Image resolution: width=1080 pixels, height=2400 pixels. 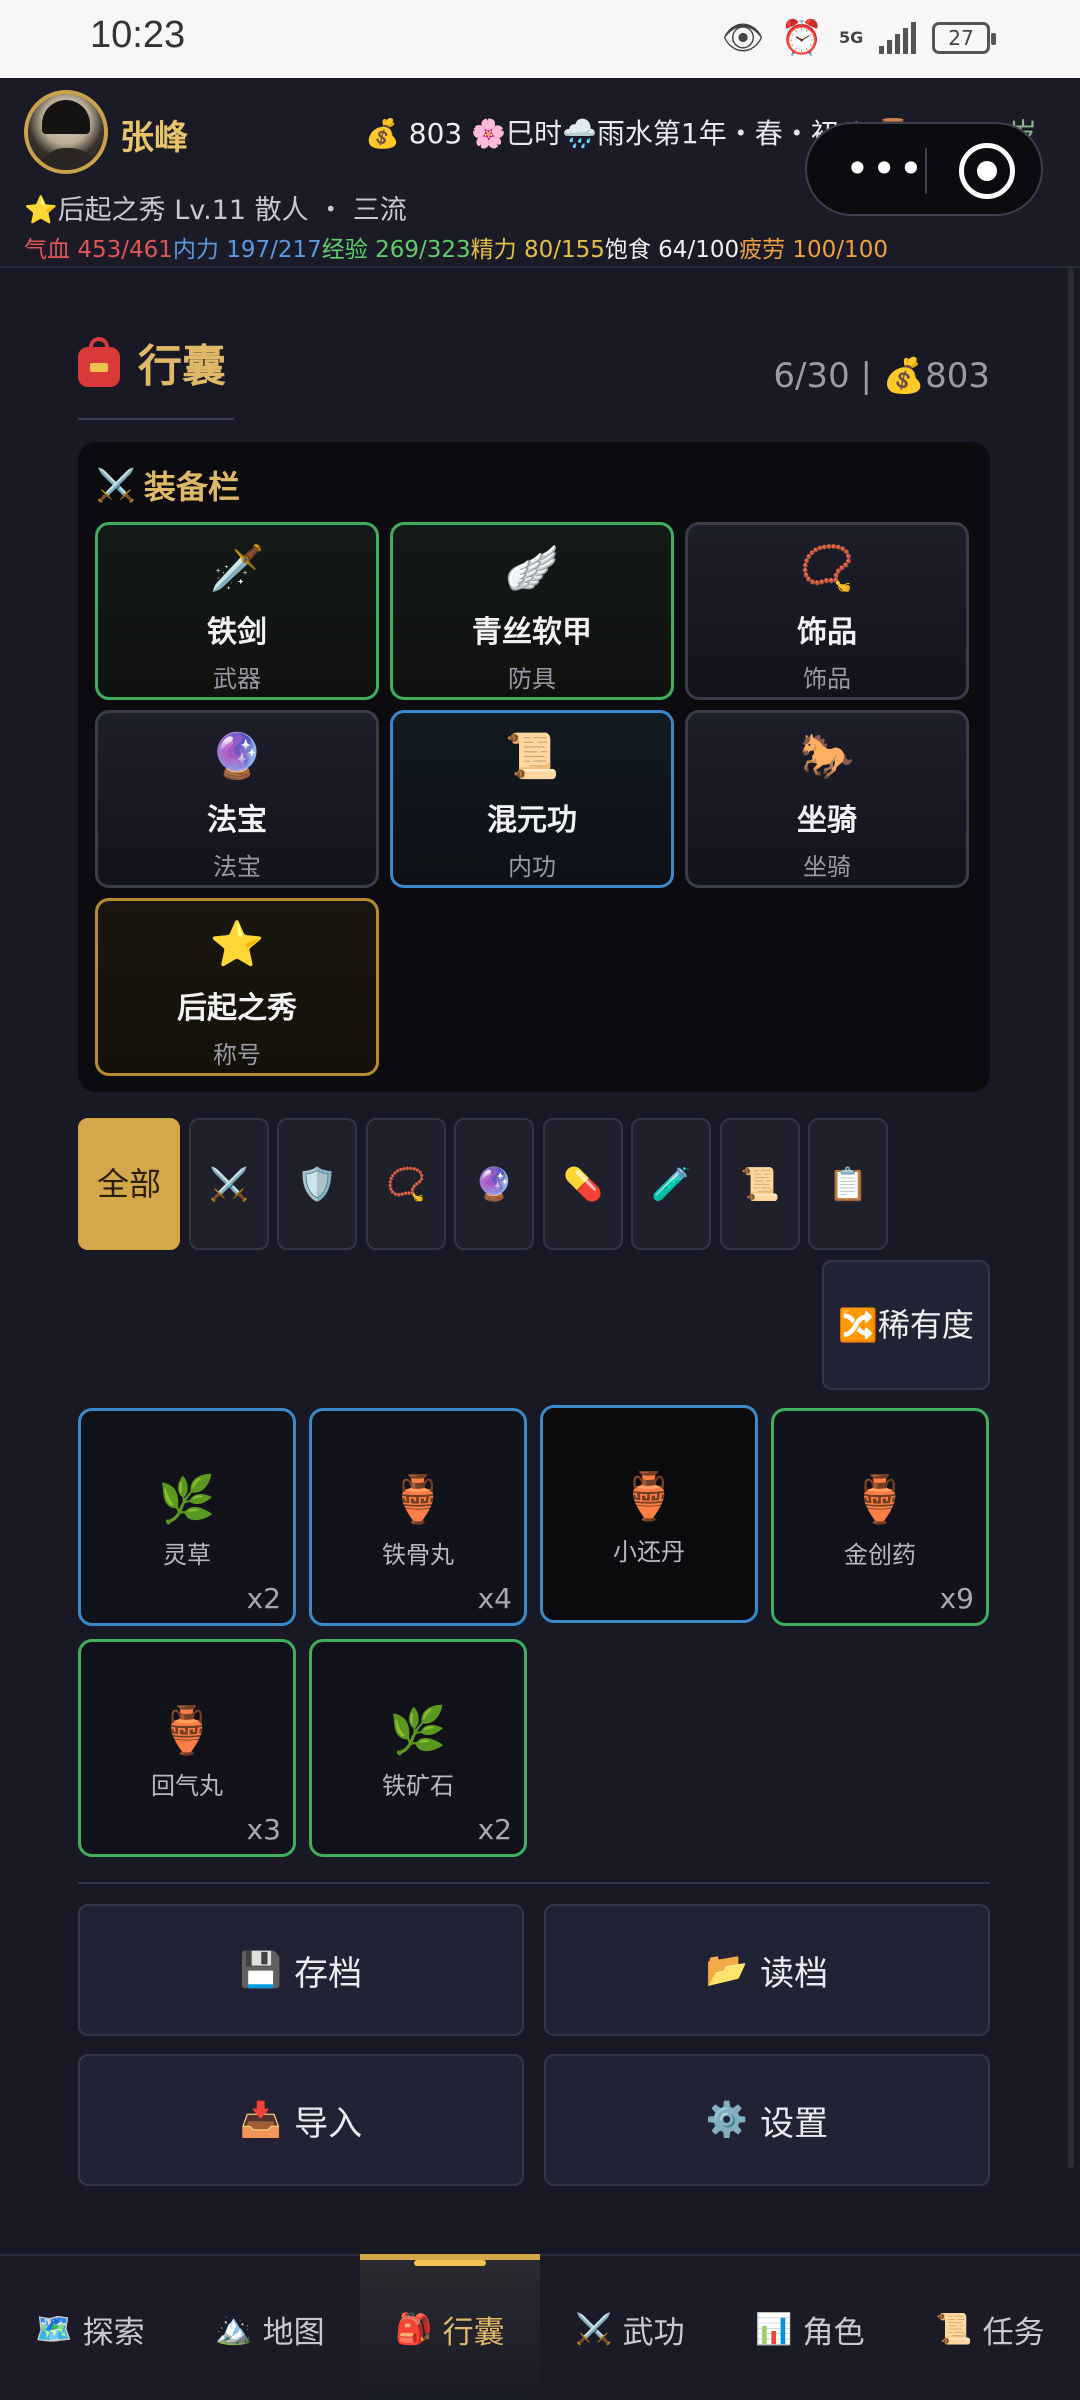 I want to click on signal-icon, so click(x=897, y=38).